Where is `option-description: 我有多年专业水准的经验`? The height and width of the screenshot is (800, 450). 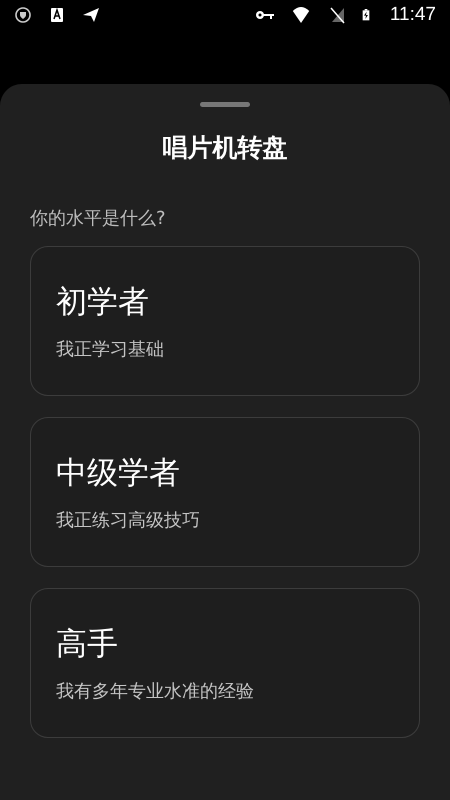
option-description: 我有多年专业水准的经验 is located at coordinates (155, 691).